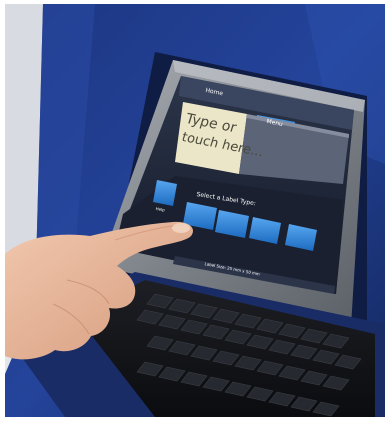  I want to click on label-editor, so click(211, 138).